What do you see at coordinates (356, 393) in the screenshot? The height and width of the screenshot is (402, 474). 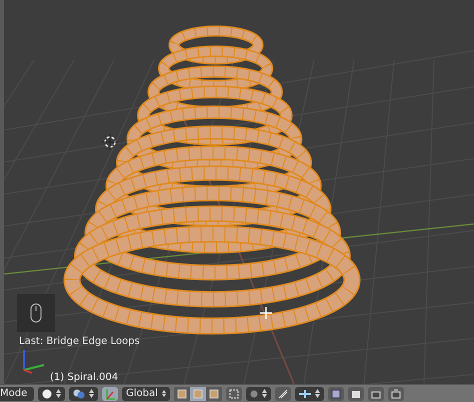 I see `render-button` at bounding box center [356, 393].